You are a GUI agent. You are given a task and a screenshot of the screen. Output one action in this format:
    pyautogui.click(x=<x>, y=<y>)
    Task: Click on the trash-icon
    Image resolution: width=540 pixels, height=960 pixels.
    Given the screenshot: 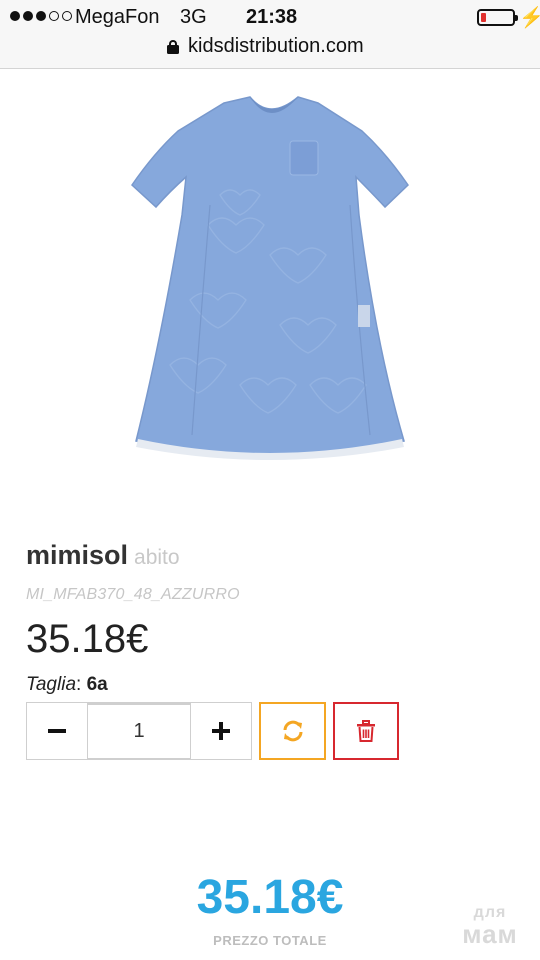 What is the action you would take?
    pyautogui.click(x=366, y=731)
    